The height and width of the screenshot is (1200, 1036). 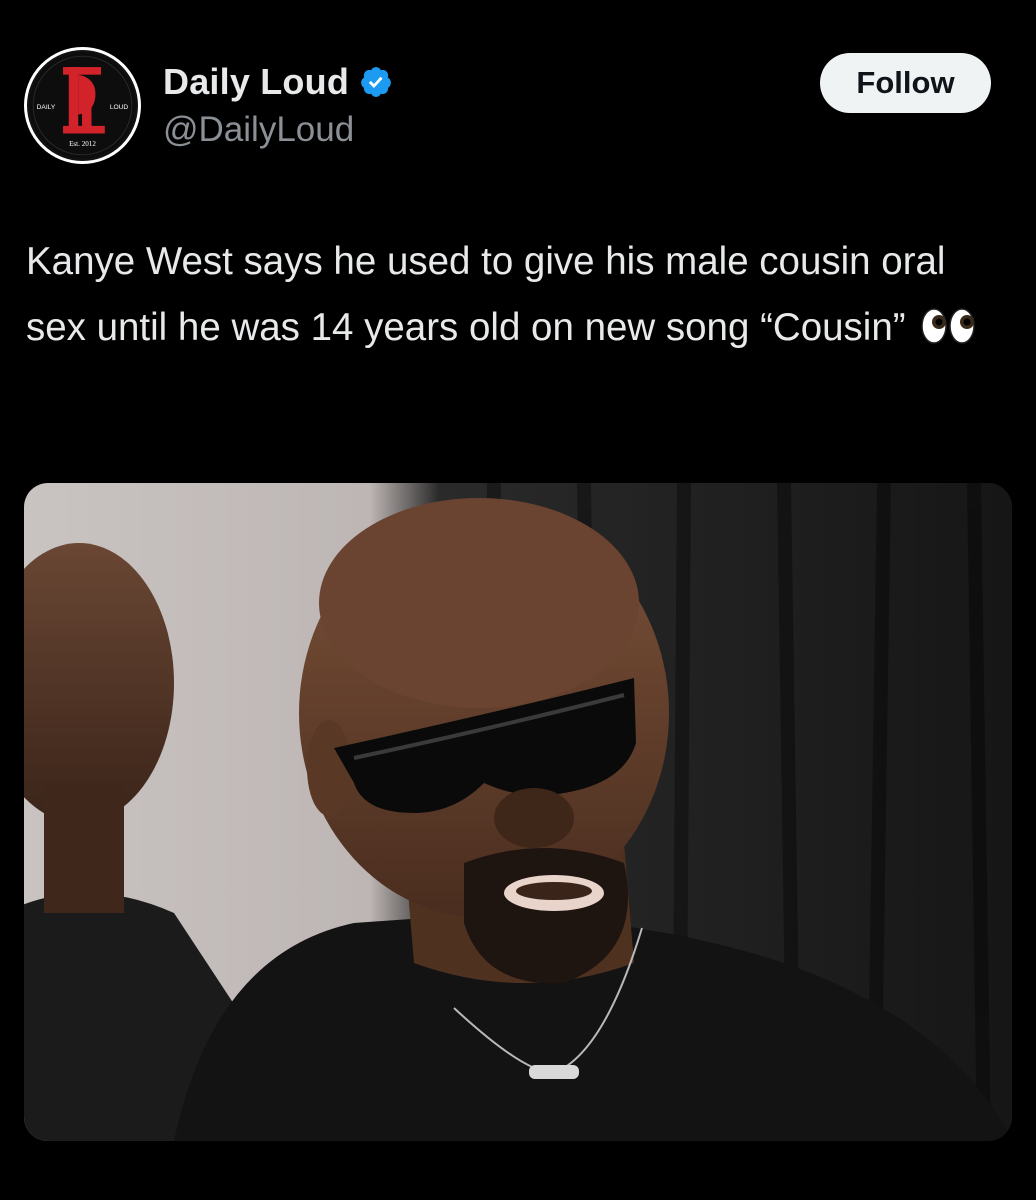 What do you see at coordinates (82, 144) in the screenshot?
I see `avatar-bottom-text: Est. 2012` at bounding box center [82, 144].